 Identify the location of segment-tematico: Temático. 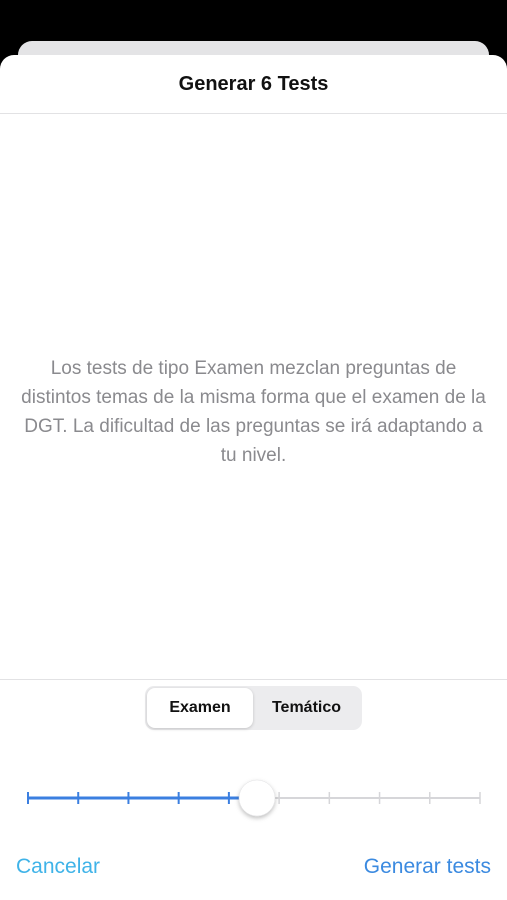
(306, 708).